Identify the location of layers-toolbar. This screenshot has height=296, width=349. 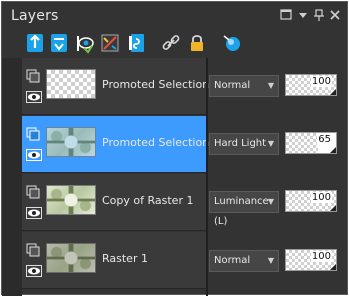
(174, 44).